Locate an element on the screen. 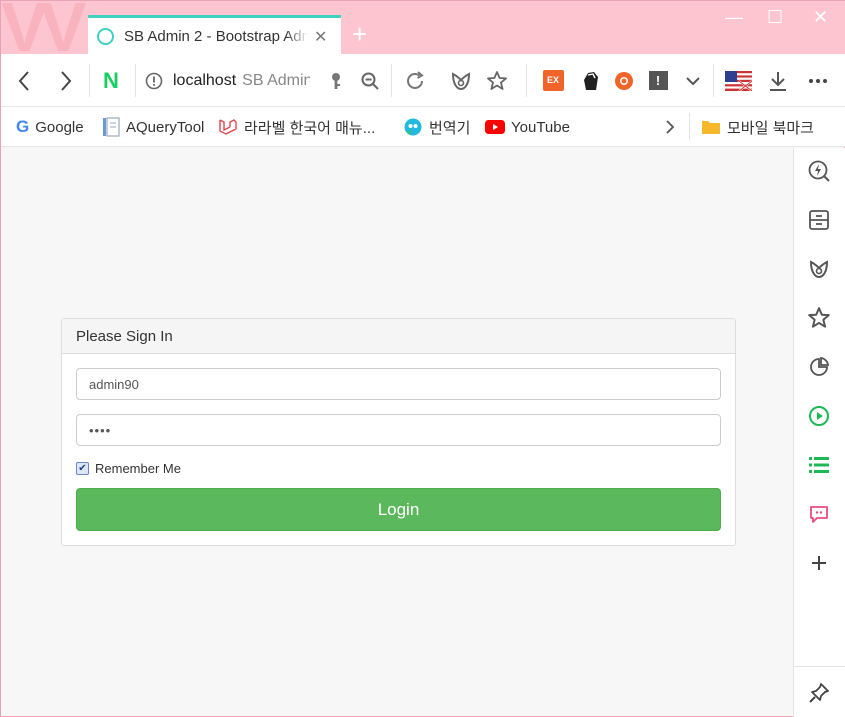 The image size is (845, 717). info-badge: ! is located at coordinates (658, 80).